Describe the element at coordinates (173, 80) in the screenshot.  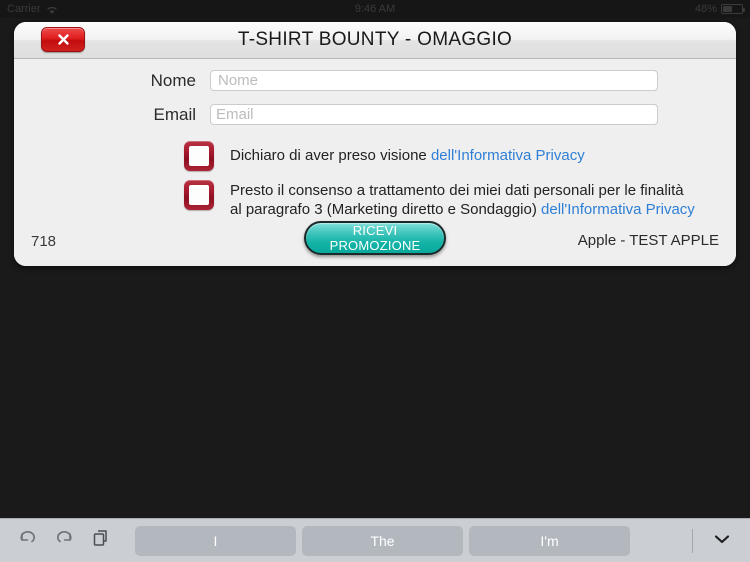
I see `name-label: Nome` at that location.